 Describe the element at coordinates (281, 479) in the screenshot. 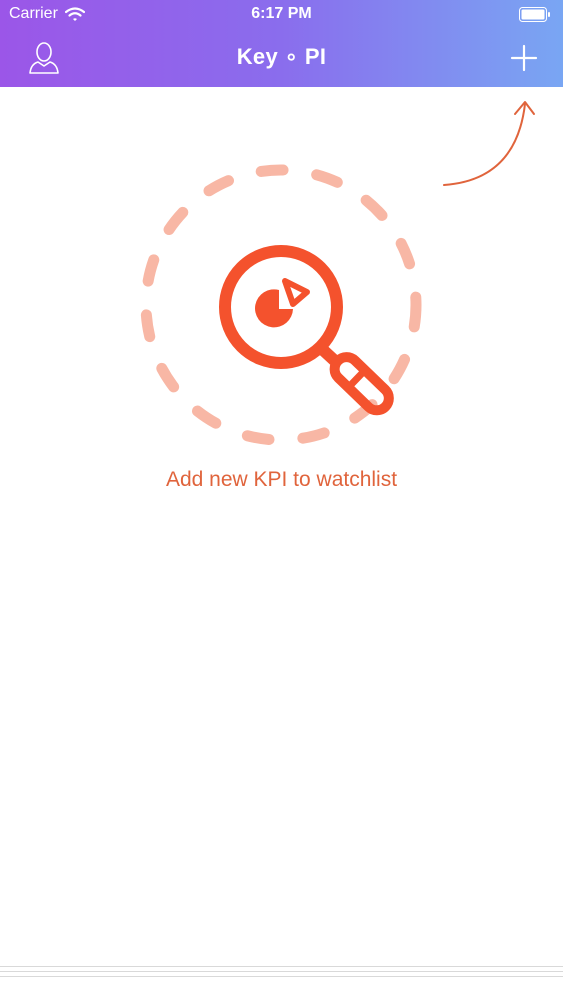

I see `empty-state-message: Add new KPI to watchlist` at that location.